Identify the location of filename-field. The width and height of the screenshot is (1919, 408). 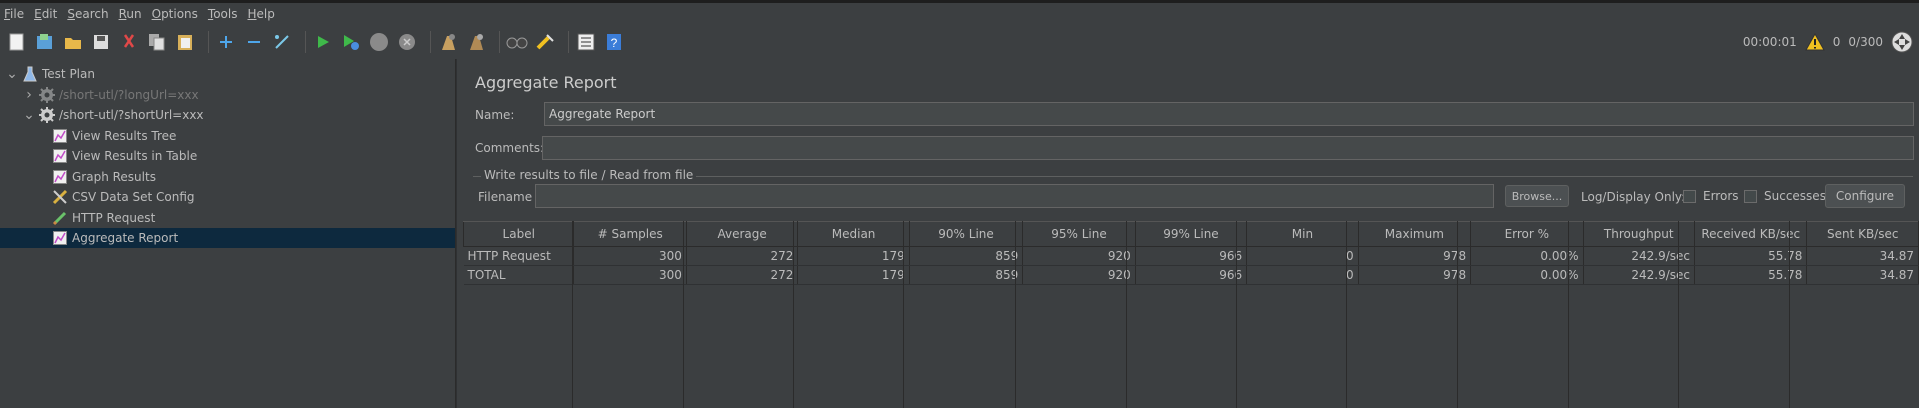
(1014, 196).